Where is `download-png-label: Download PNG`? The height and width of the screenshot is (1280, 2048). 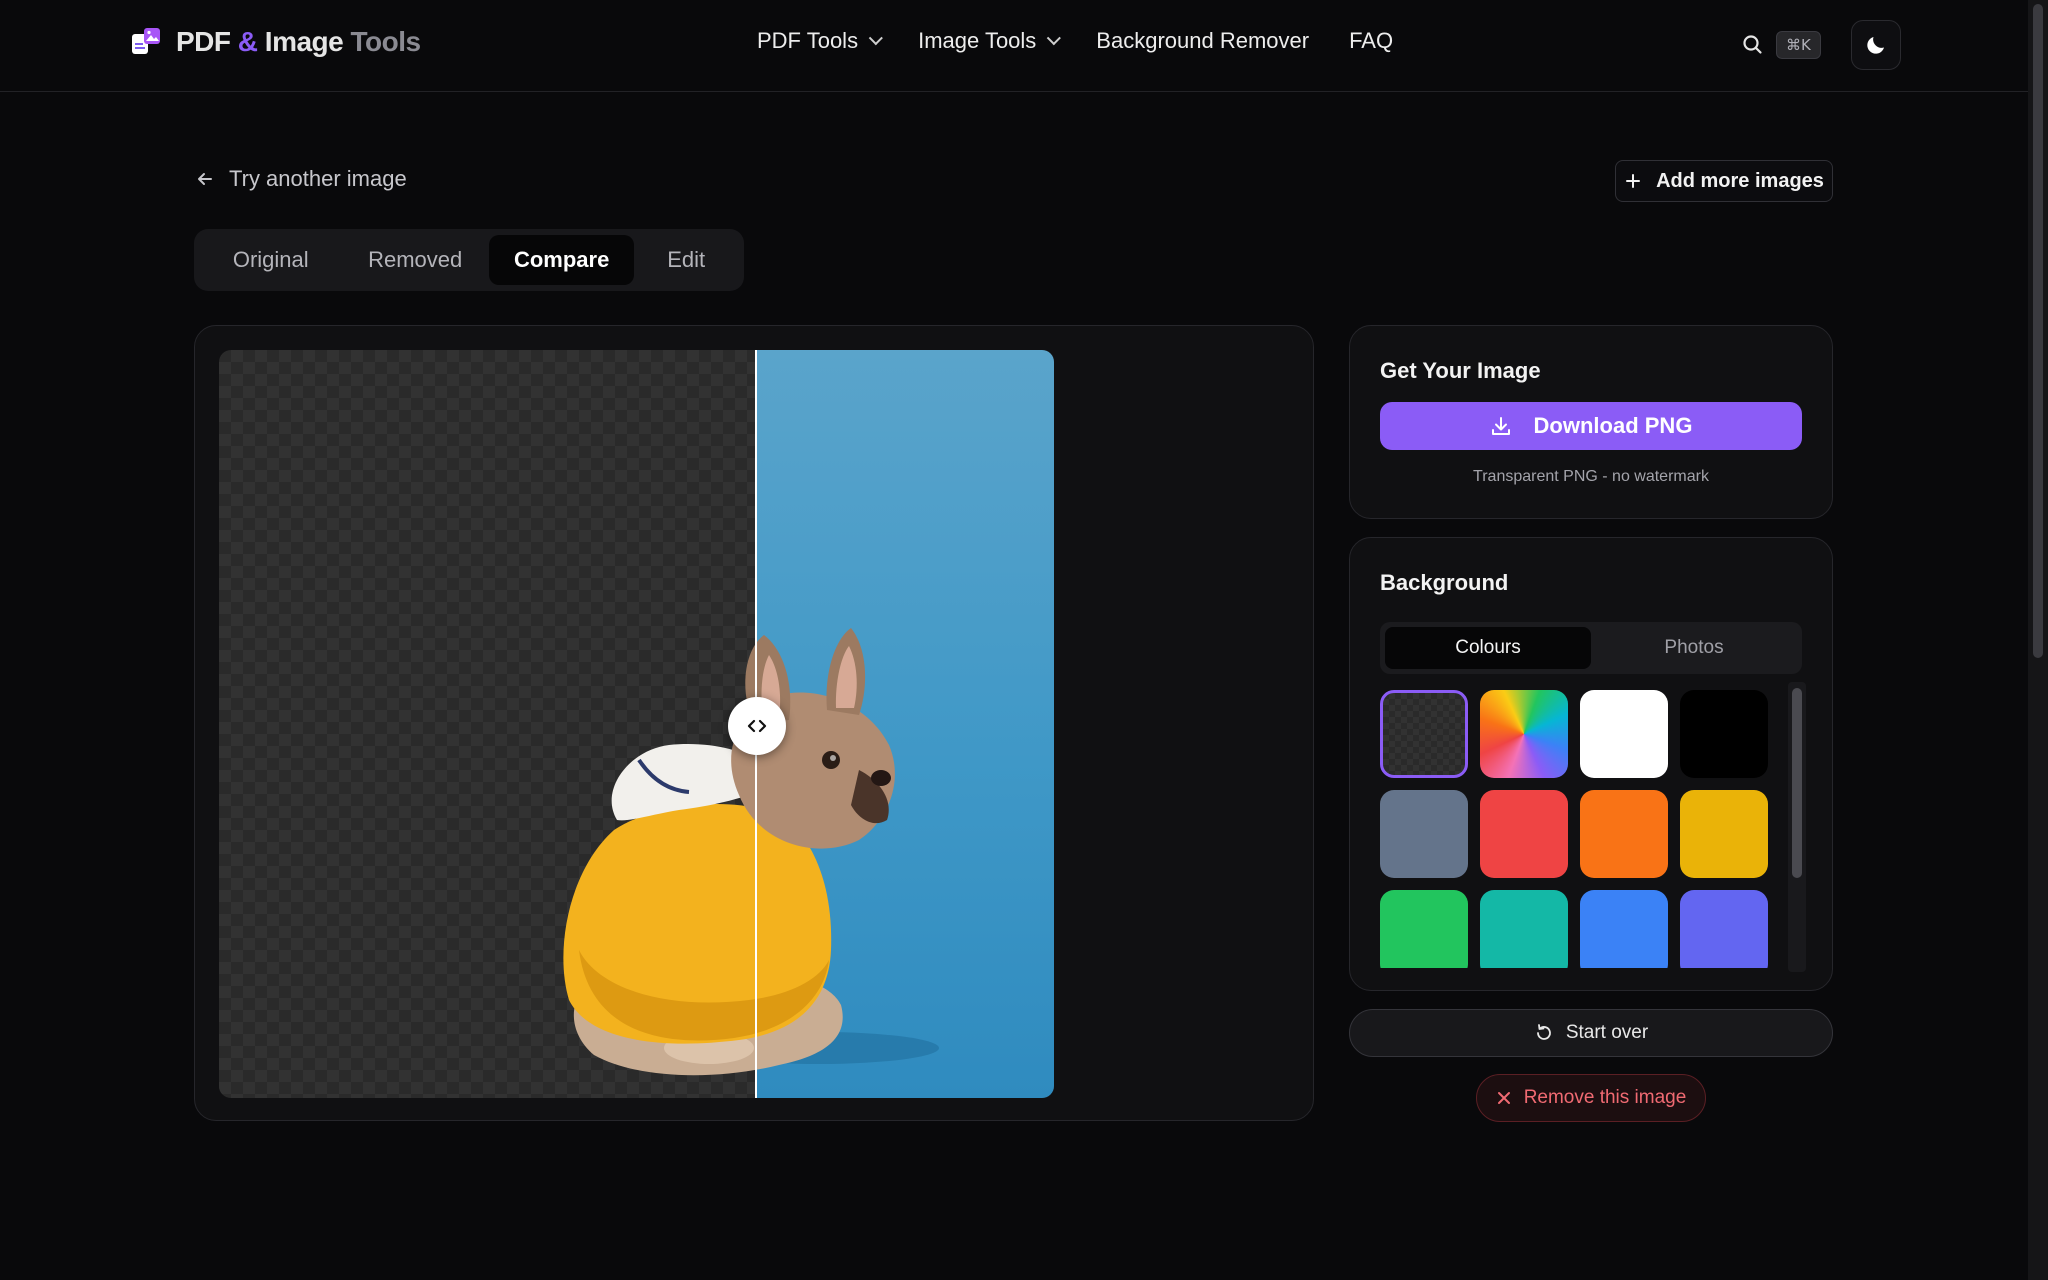
download-png-label: Download PNG is located at coordinates (1613, 425).